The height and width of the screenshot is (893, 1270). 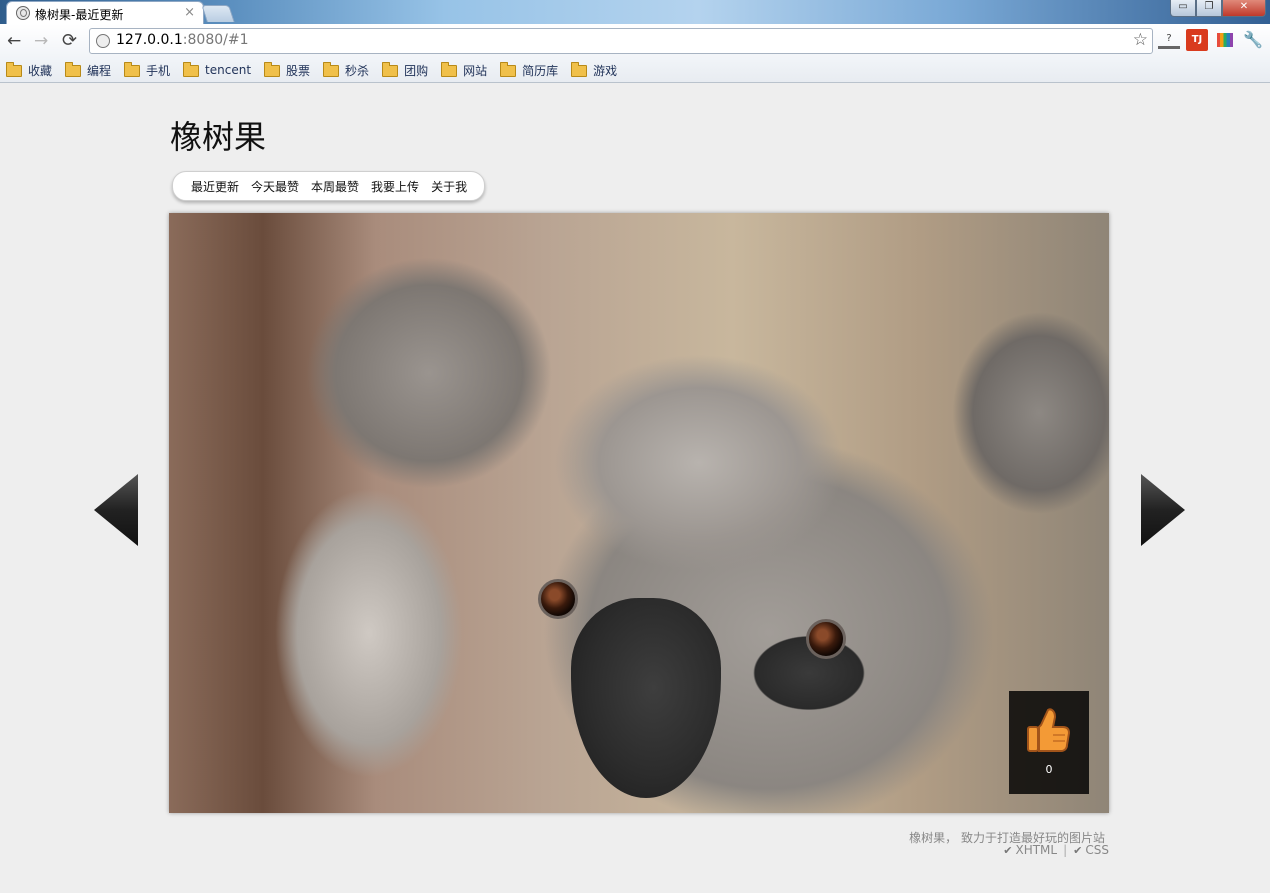 What do you see at coordinates (1183, 8) in the screenshot?
I see `minimize-button: ▭` at bounding box center [1183, 8].